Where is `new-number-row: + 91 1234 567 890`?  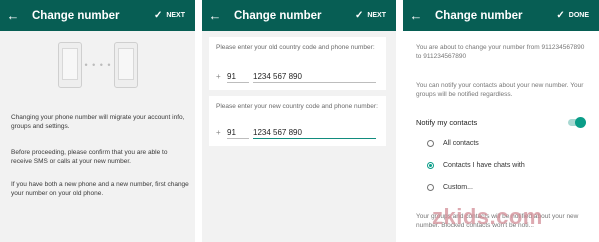
new-number-row: + 91 1234 567 890 is located at coordinates (296, 134).